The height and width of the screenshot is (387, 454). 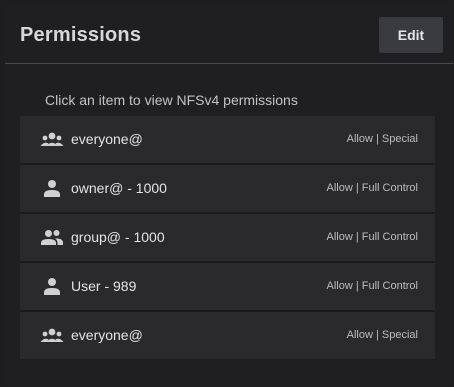 I want to click on permission-item-group: group@ - 1000 Allow | Full Control, so click(x=227, y=237).